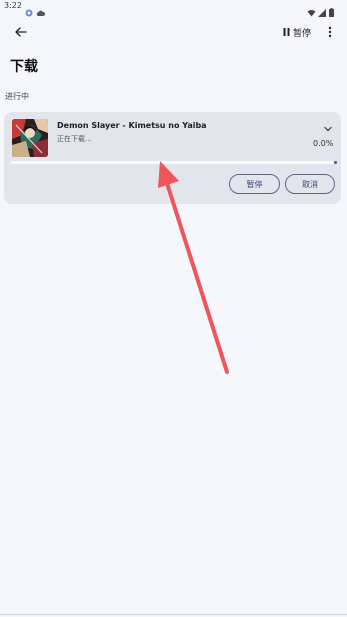 Image resolution: width=347 pixels, height=617 pixels. What do you see at coordinates (173, 614) in the screenshot?
I see `navigation-divider` at bounding box center [173, 614].